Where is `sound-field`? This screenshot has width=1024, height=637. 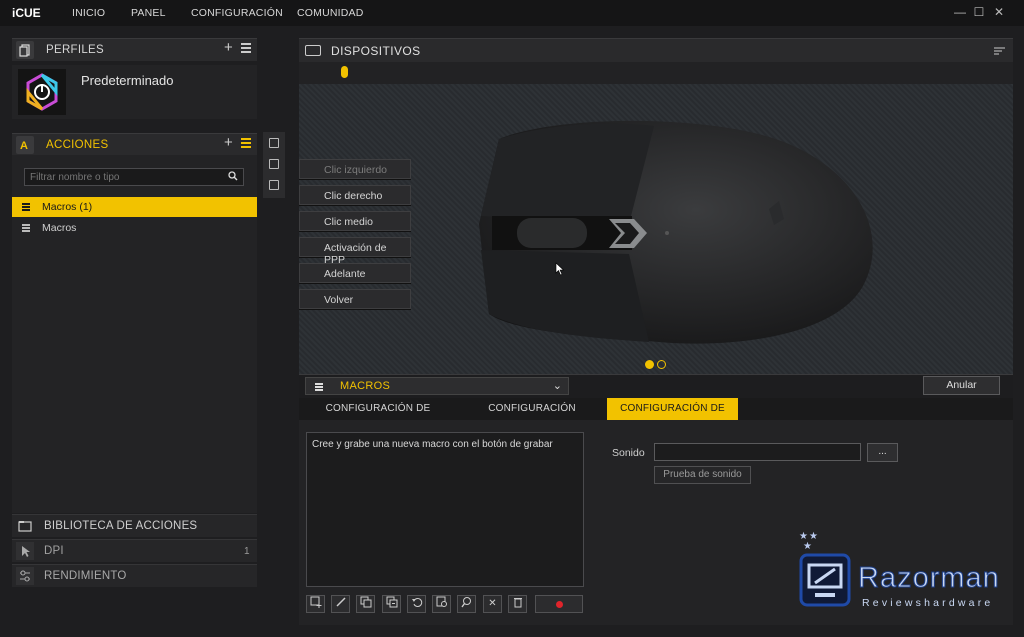 sound-field is located at coordinates (757, 452).